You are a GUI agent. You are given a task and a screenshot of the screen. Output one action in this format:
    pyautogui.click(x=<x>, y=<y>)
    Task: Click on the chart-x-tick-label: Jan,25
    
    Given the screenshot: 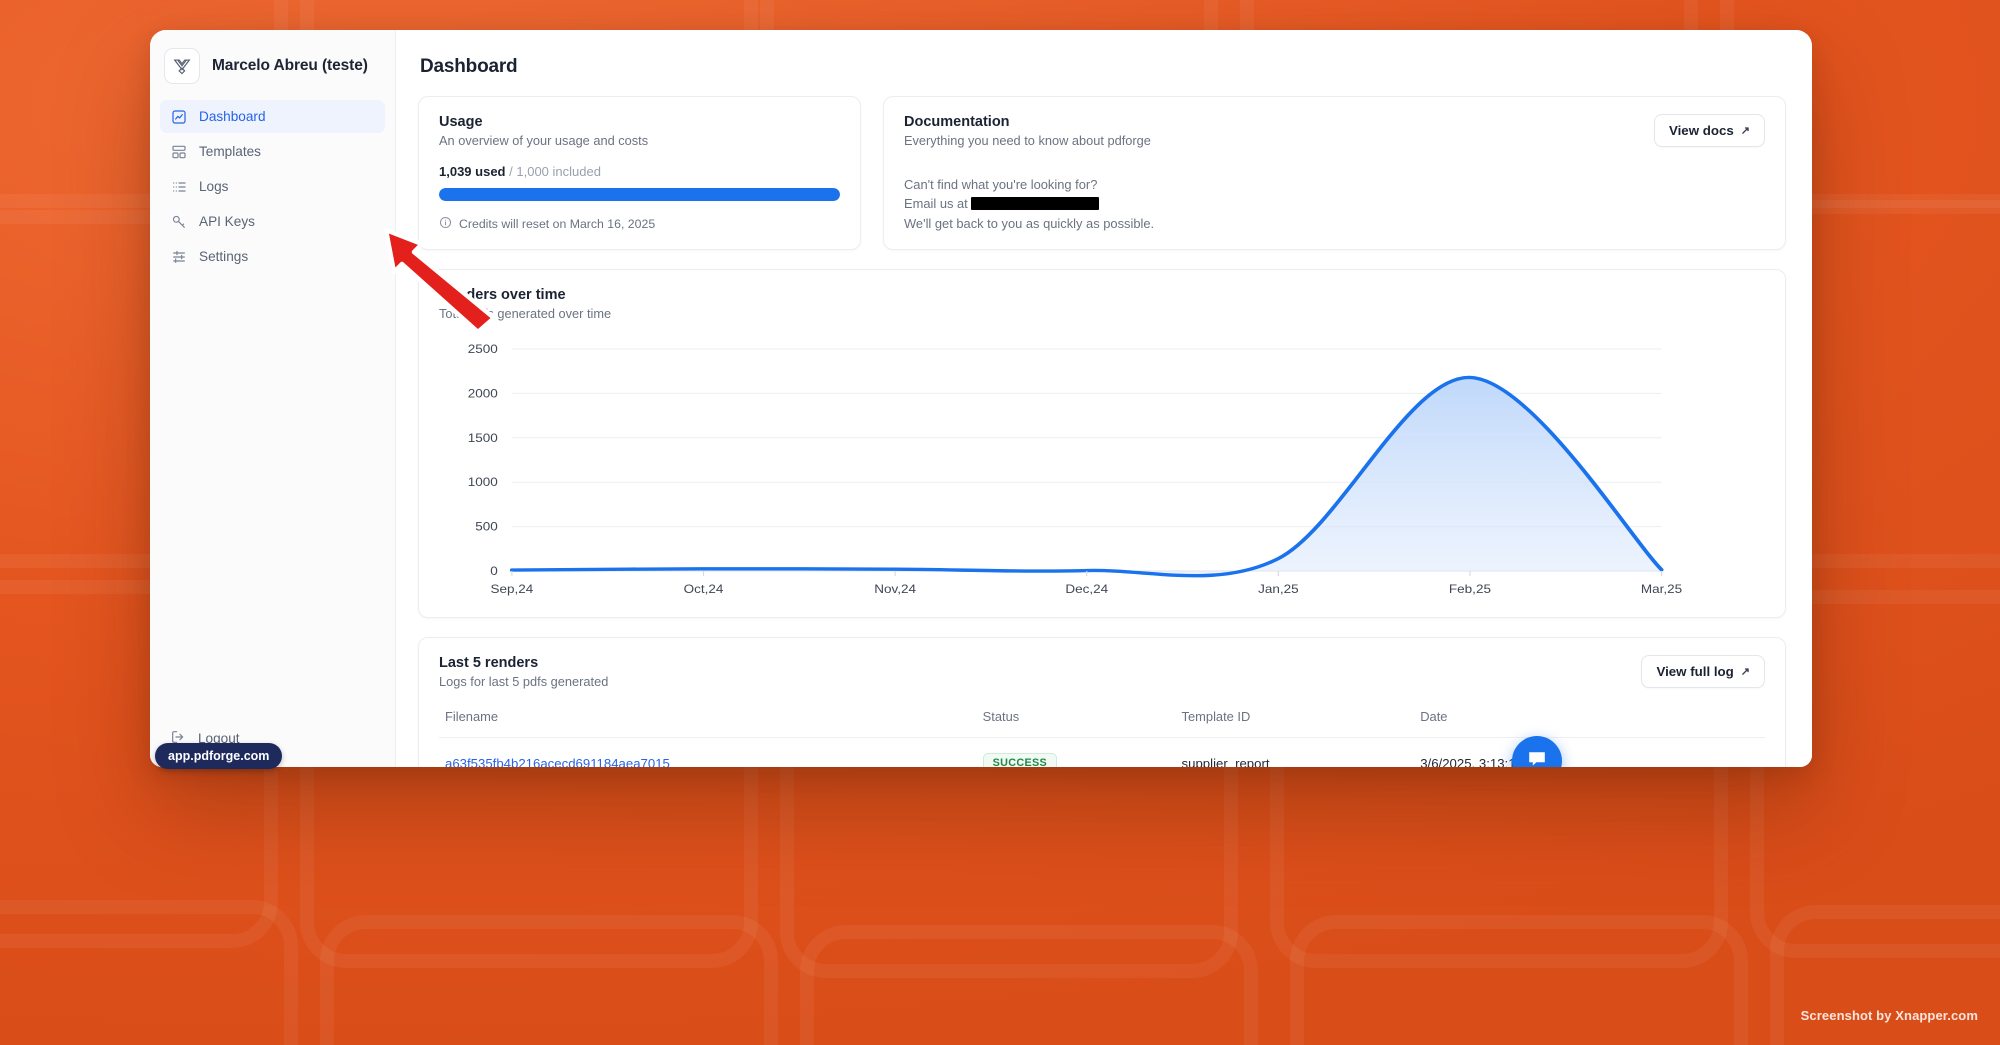 What is the action you would take?
    pyautogui.click(x=1278, y=589)
    